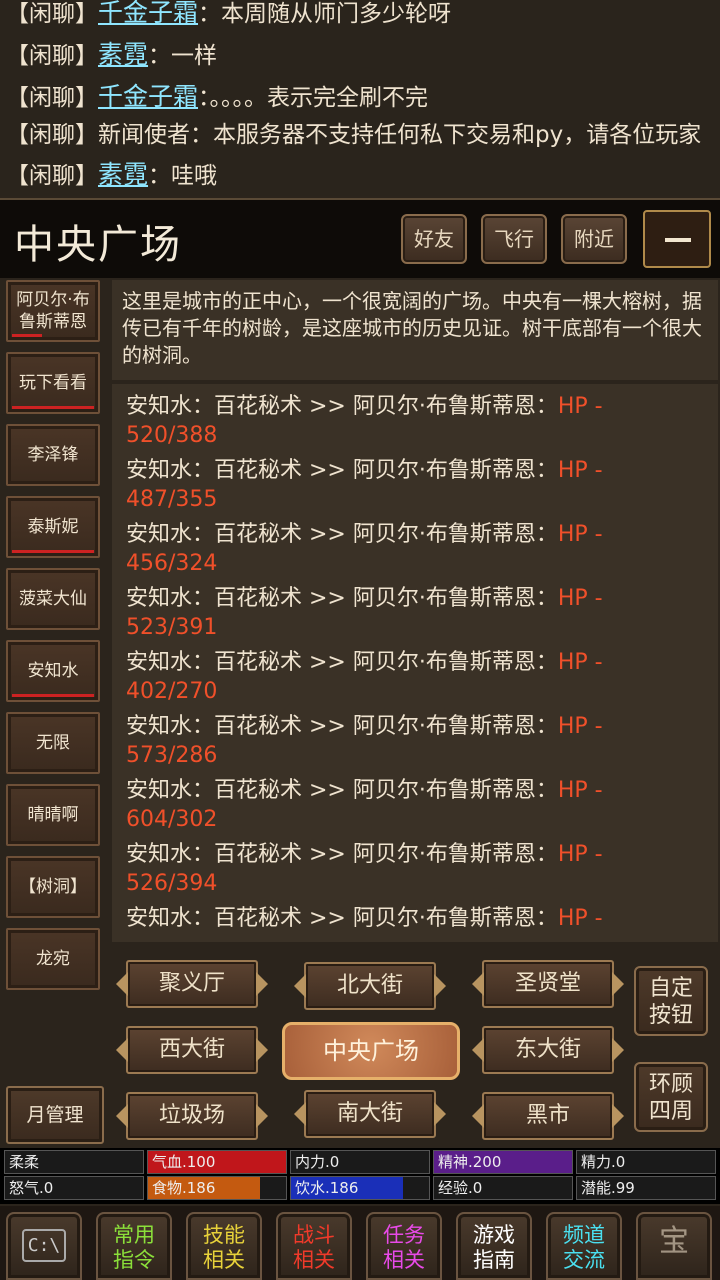 The width and height of the screenshot is (720, 1280). What do you see at coordinates (53, 311) in the screenshot?
I see `player-item: 阿贝尔·布鲁斯蒂恩` at bounding box center [53, 311].